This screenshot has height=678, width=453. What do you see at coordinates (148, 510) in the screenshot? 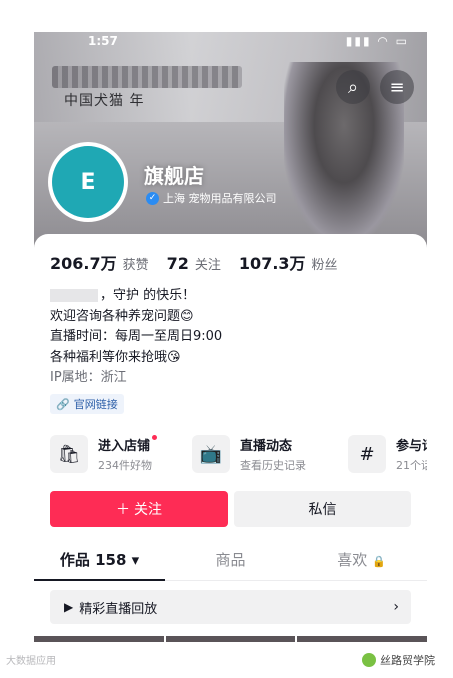
I see `follow-button-label: 关注` at bounding box center [148, 510].